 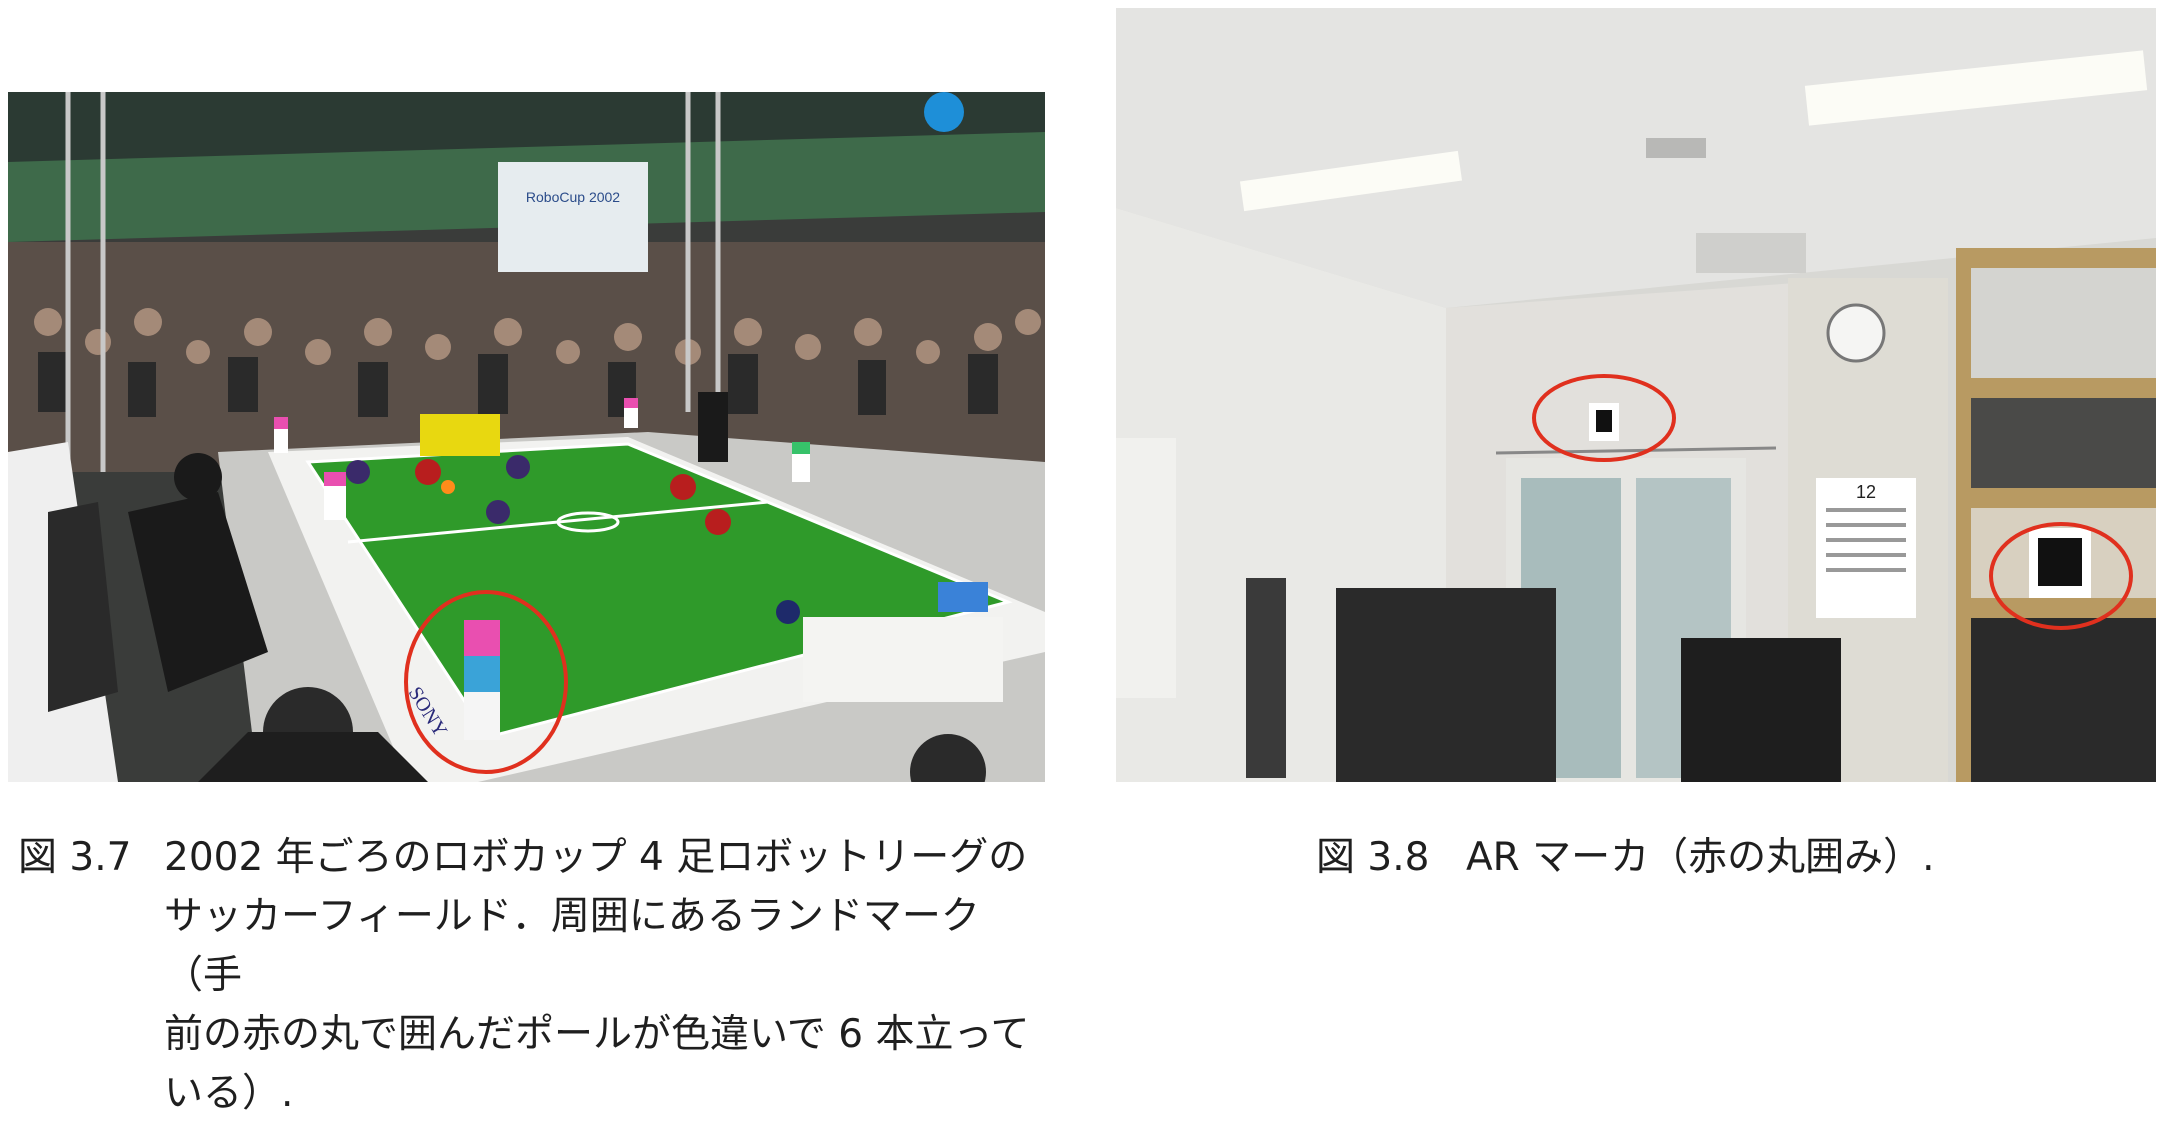 I want to click on figure-3-7-number: 図 3.7, so click(x=75, y=857).